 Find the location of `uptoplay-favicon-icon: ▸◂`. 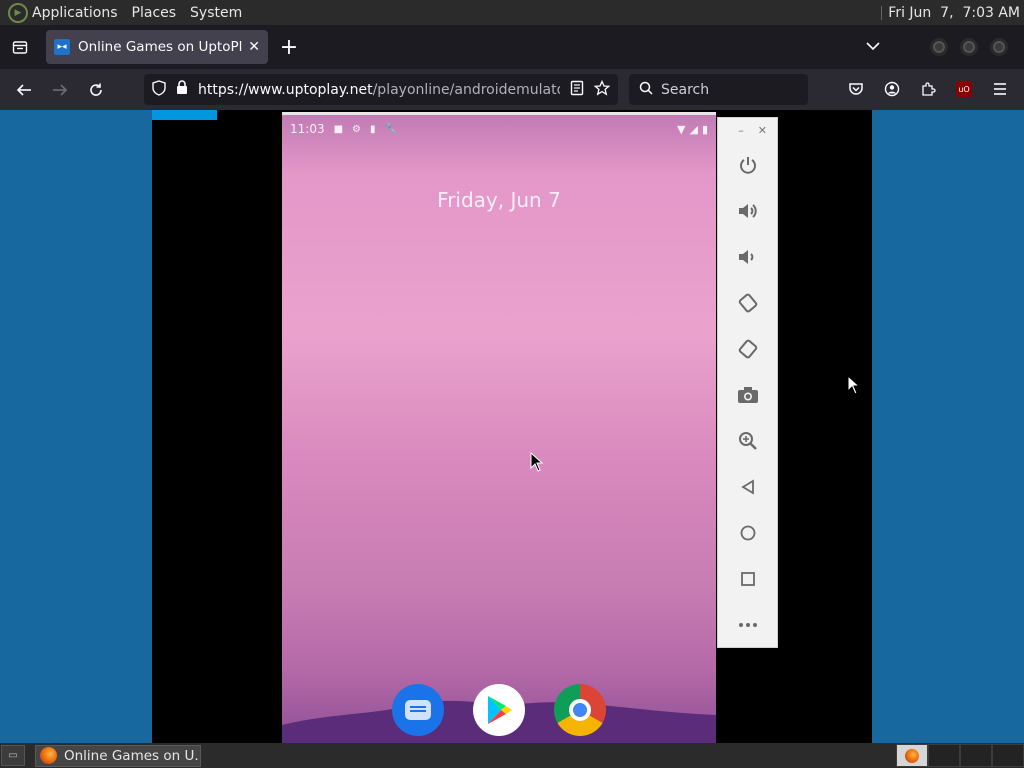

uptoplay-favicon-icon: ▸◂ is located at coordinates (62, 47).